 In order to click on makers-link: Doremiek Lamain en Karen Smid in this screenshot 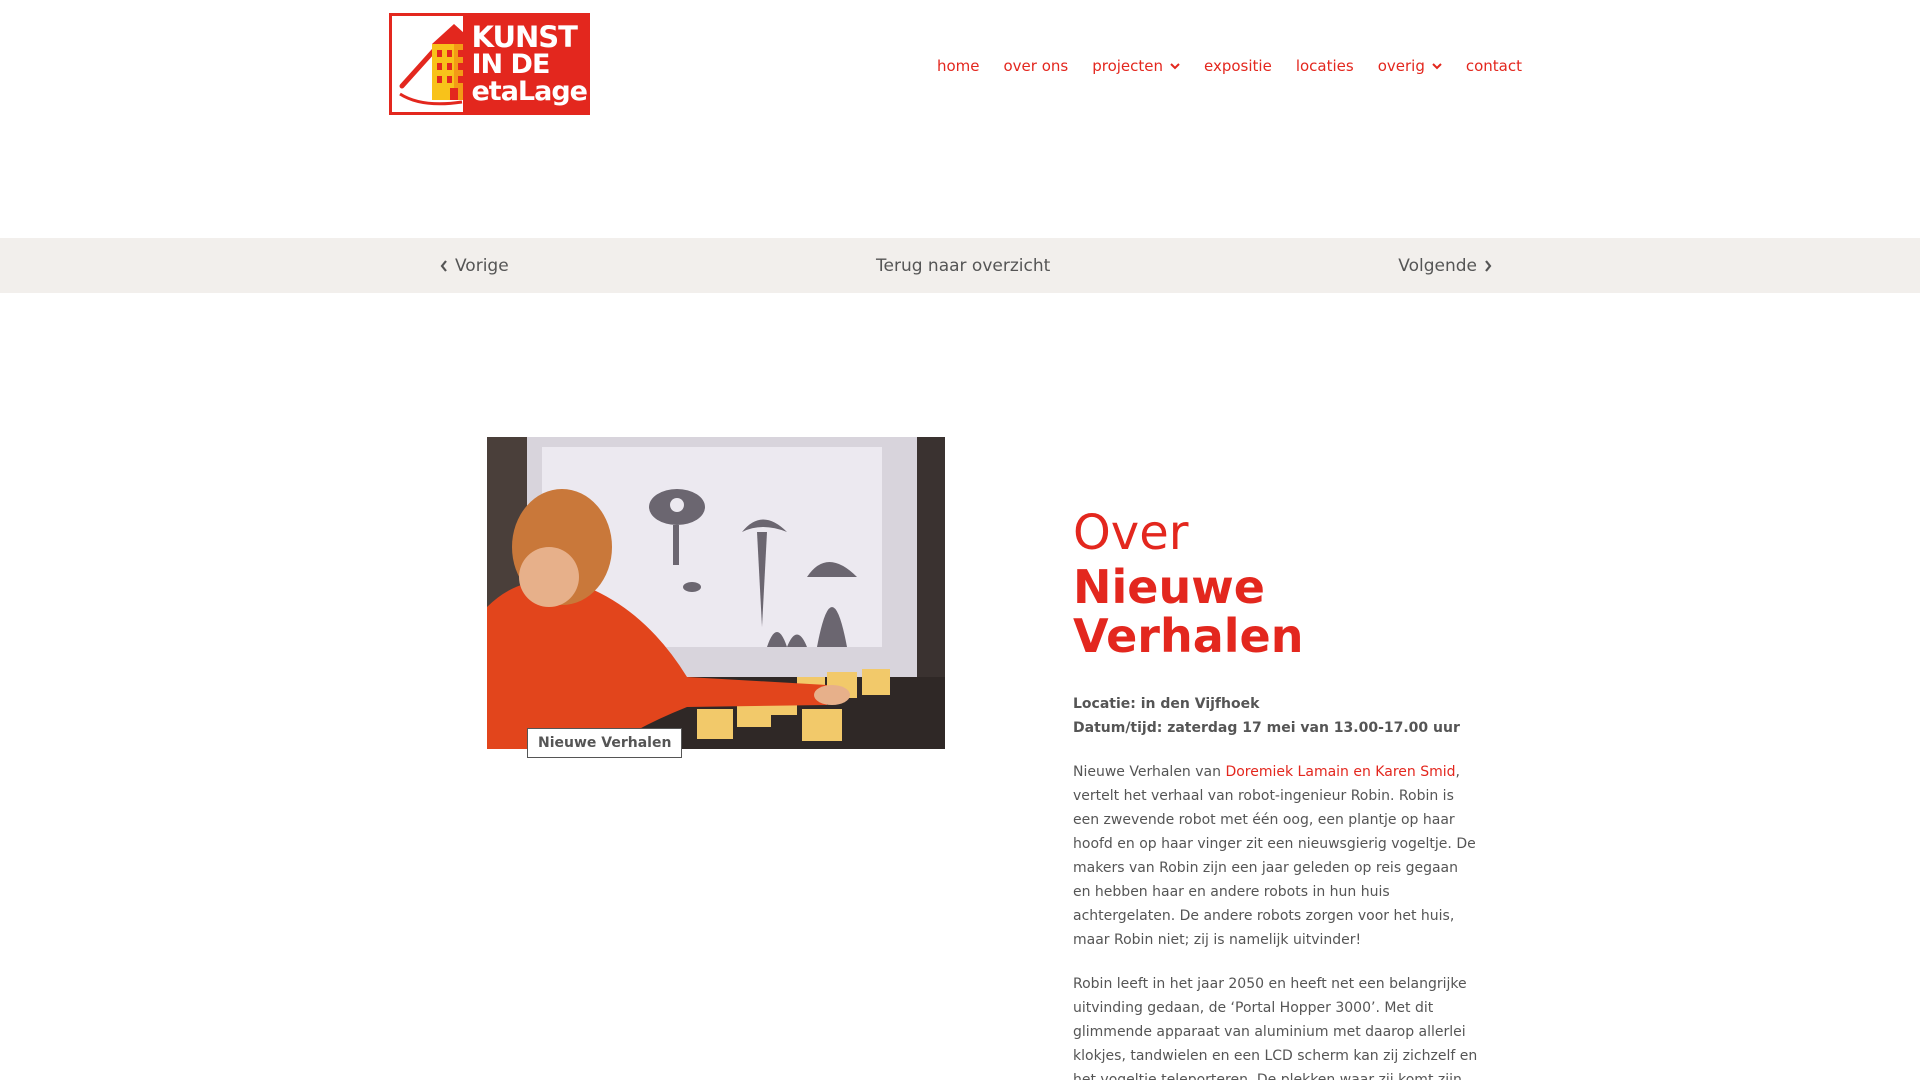, I will do `click(1340, 772)`.